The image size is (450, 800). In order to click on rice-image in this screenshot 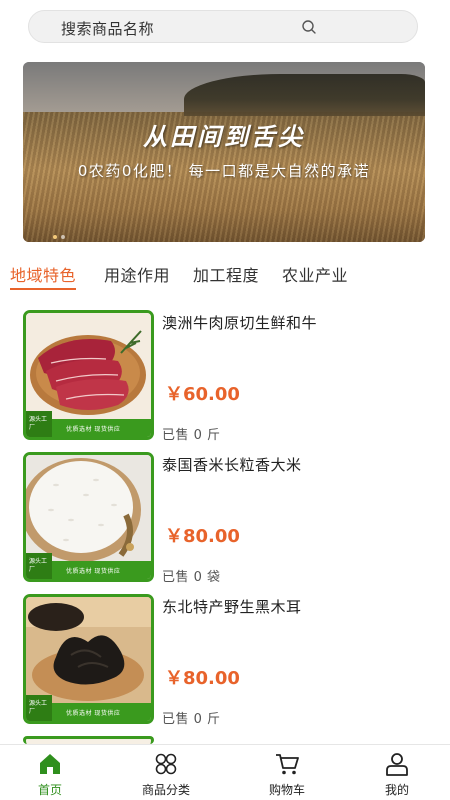, I will do `click(88, 511)`.